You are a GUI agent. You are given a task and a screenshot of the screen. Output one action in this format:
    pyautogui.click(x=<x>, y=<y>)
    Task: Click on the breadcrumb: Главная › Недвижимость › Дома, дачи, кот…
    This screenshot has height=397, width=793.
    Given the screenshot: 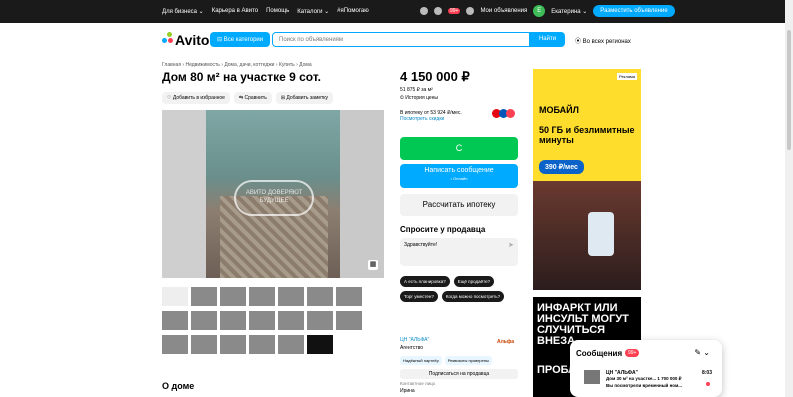 What is the action you would take?
    pyautogui.click(x=237, y=65)
    